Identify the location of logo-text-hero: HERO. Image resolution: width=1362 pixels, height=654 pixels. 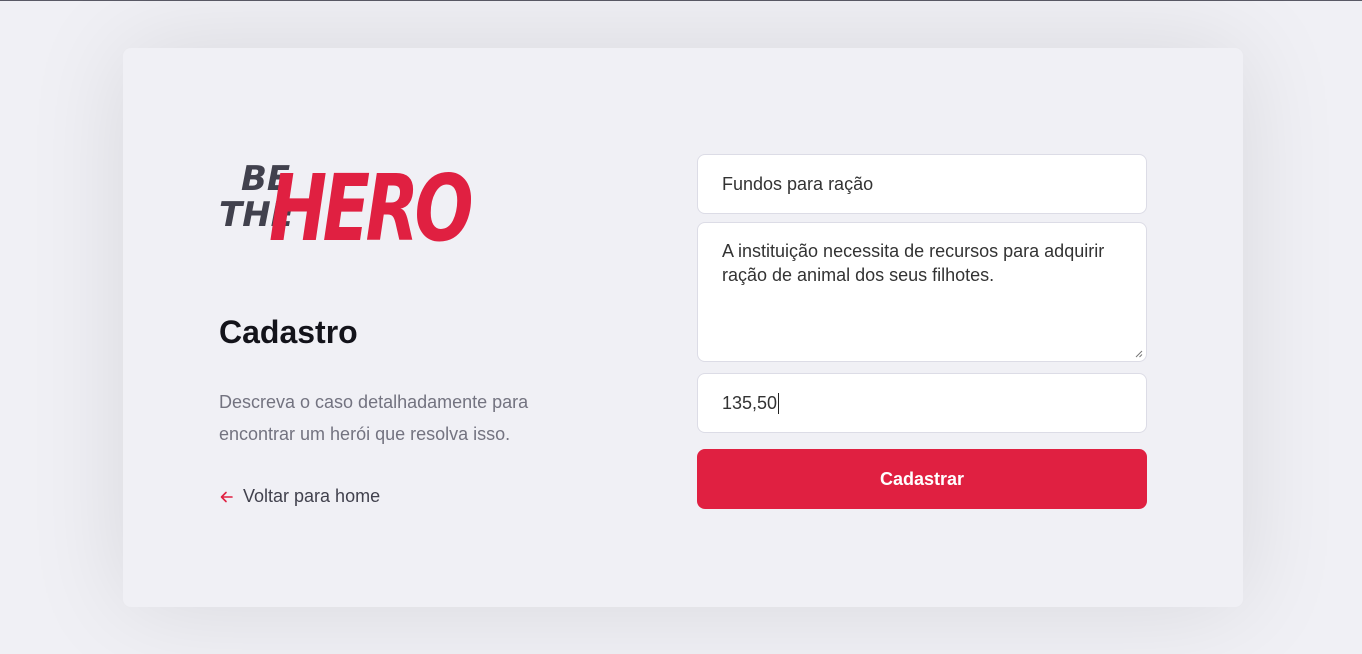
(370, 203).